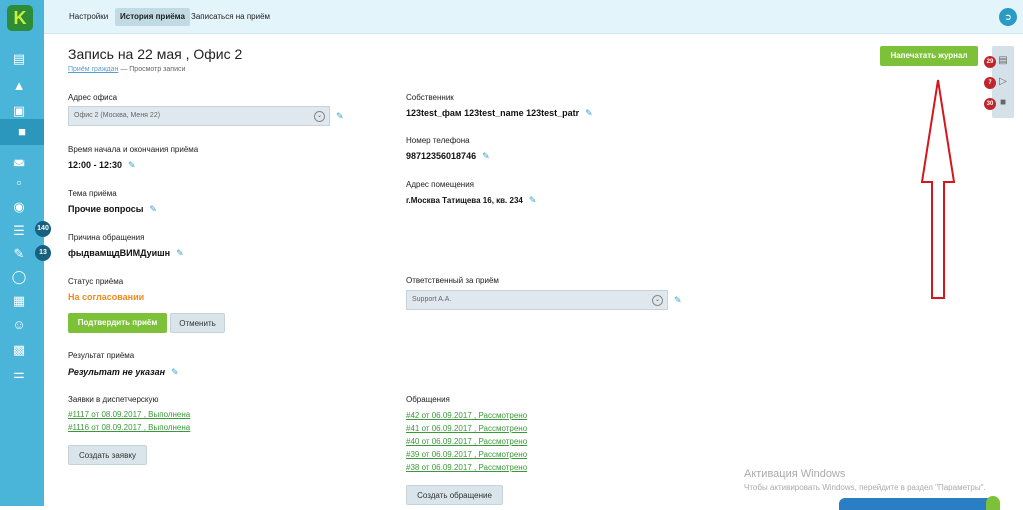 The image size is (1023, 510). I want to click on bookmark-icon: ◛, so click(19, 159).